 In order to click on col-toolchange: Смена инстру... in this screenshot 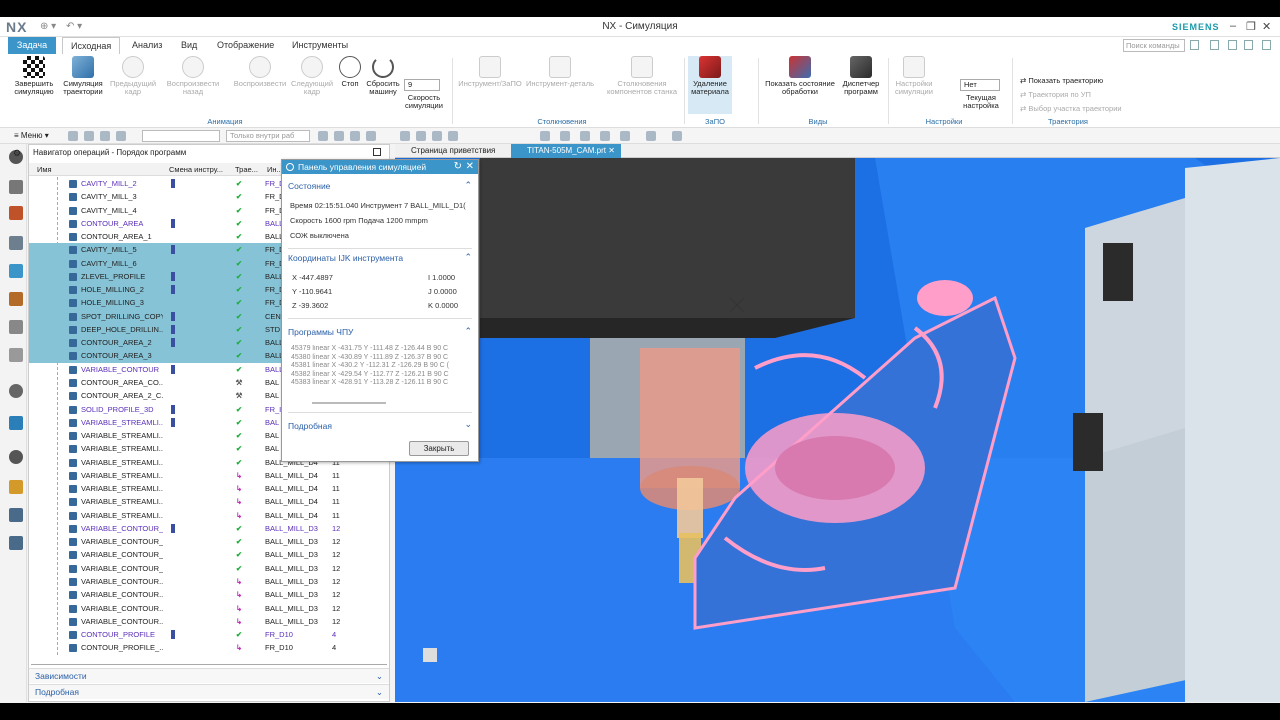, I will do `click(196, 169)`.